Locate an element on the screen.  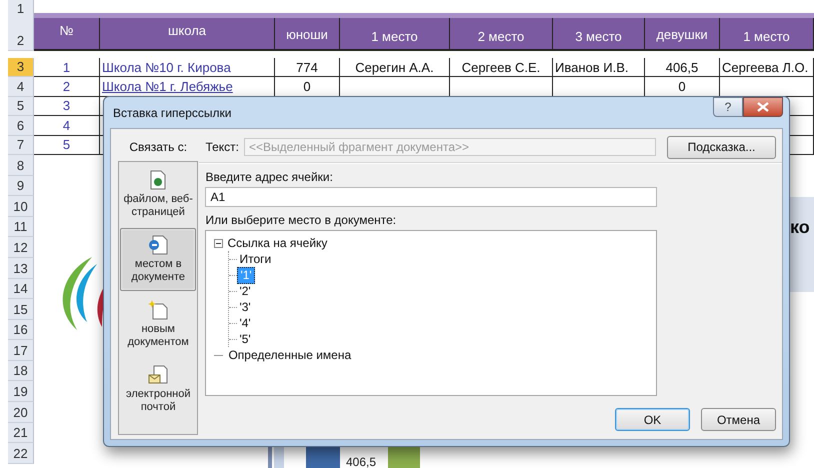
row-number: 18 is located at coordinates (21, 371).